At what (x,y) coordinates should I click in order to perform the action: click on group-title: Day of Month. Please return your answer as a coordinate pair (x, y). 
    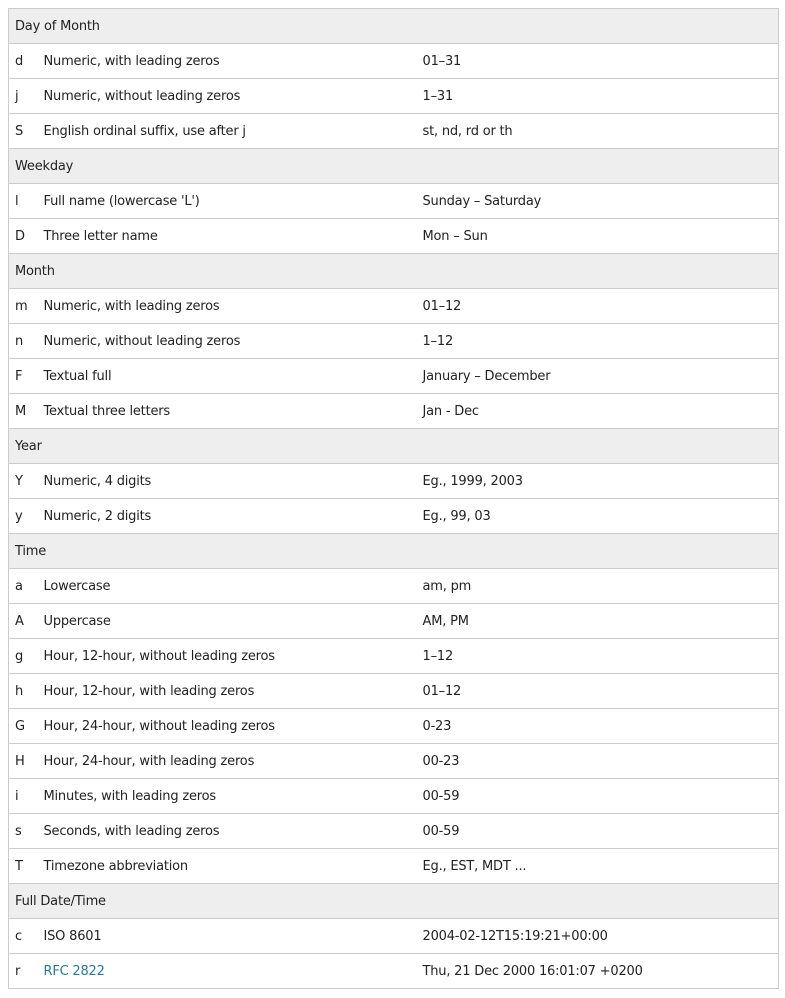
    Looking at the image, I should click on (393, 26).